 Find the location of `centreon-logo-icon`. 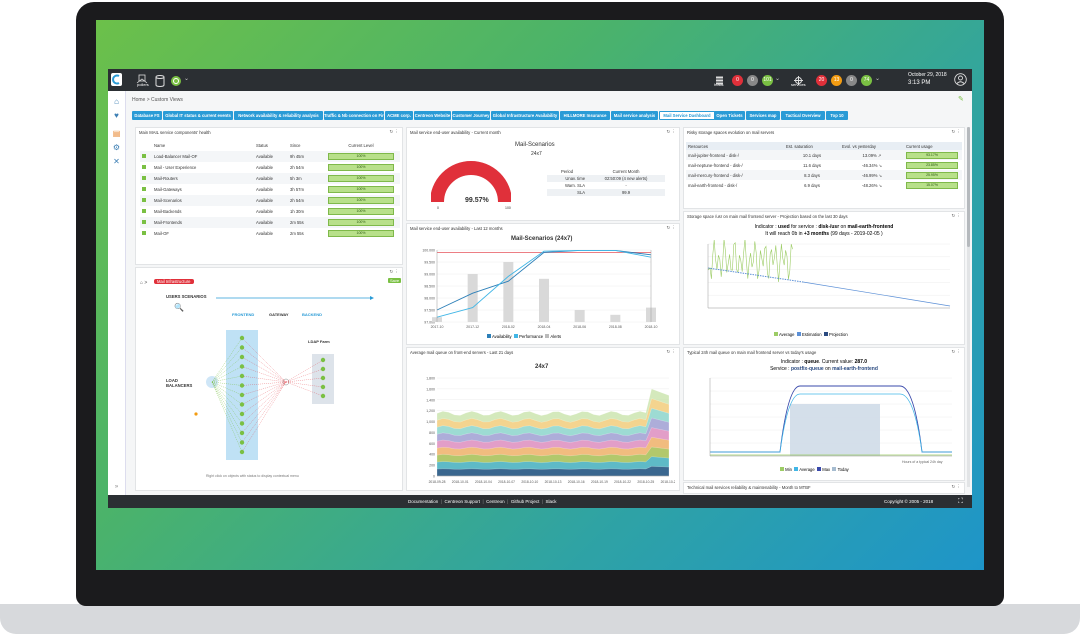

centreon-logo-icon is located at coordinates (116, 79).